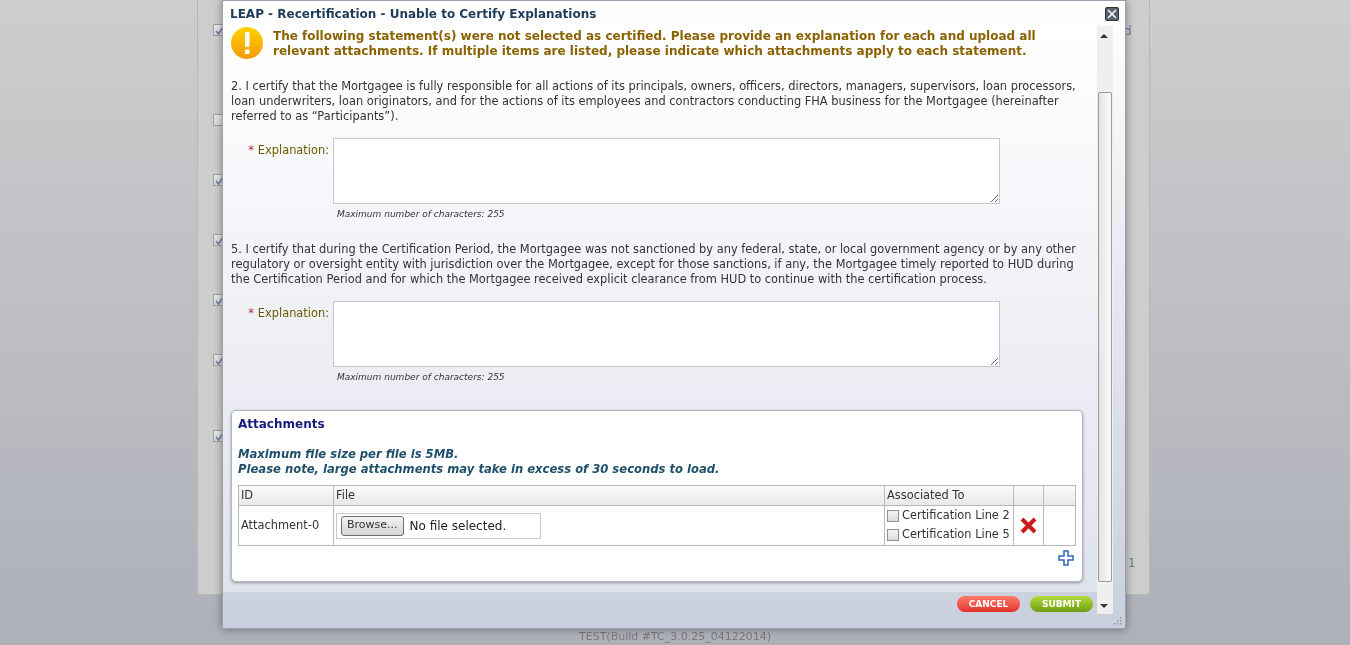  I want to click on panel-title: Attachments, so click(282, 424).